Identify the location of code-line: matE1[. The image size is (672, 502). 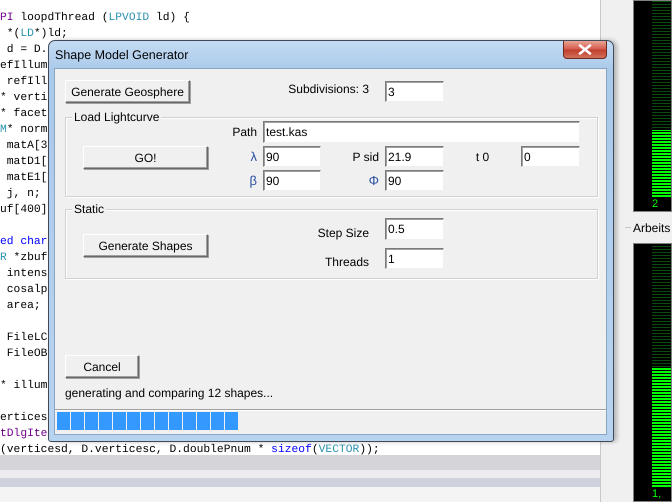
(27, 178).